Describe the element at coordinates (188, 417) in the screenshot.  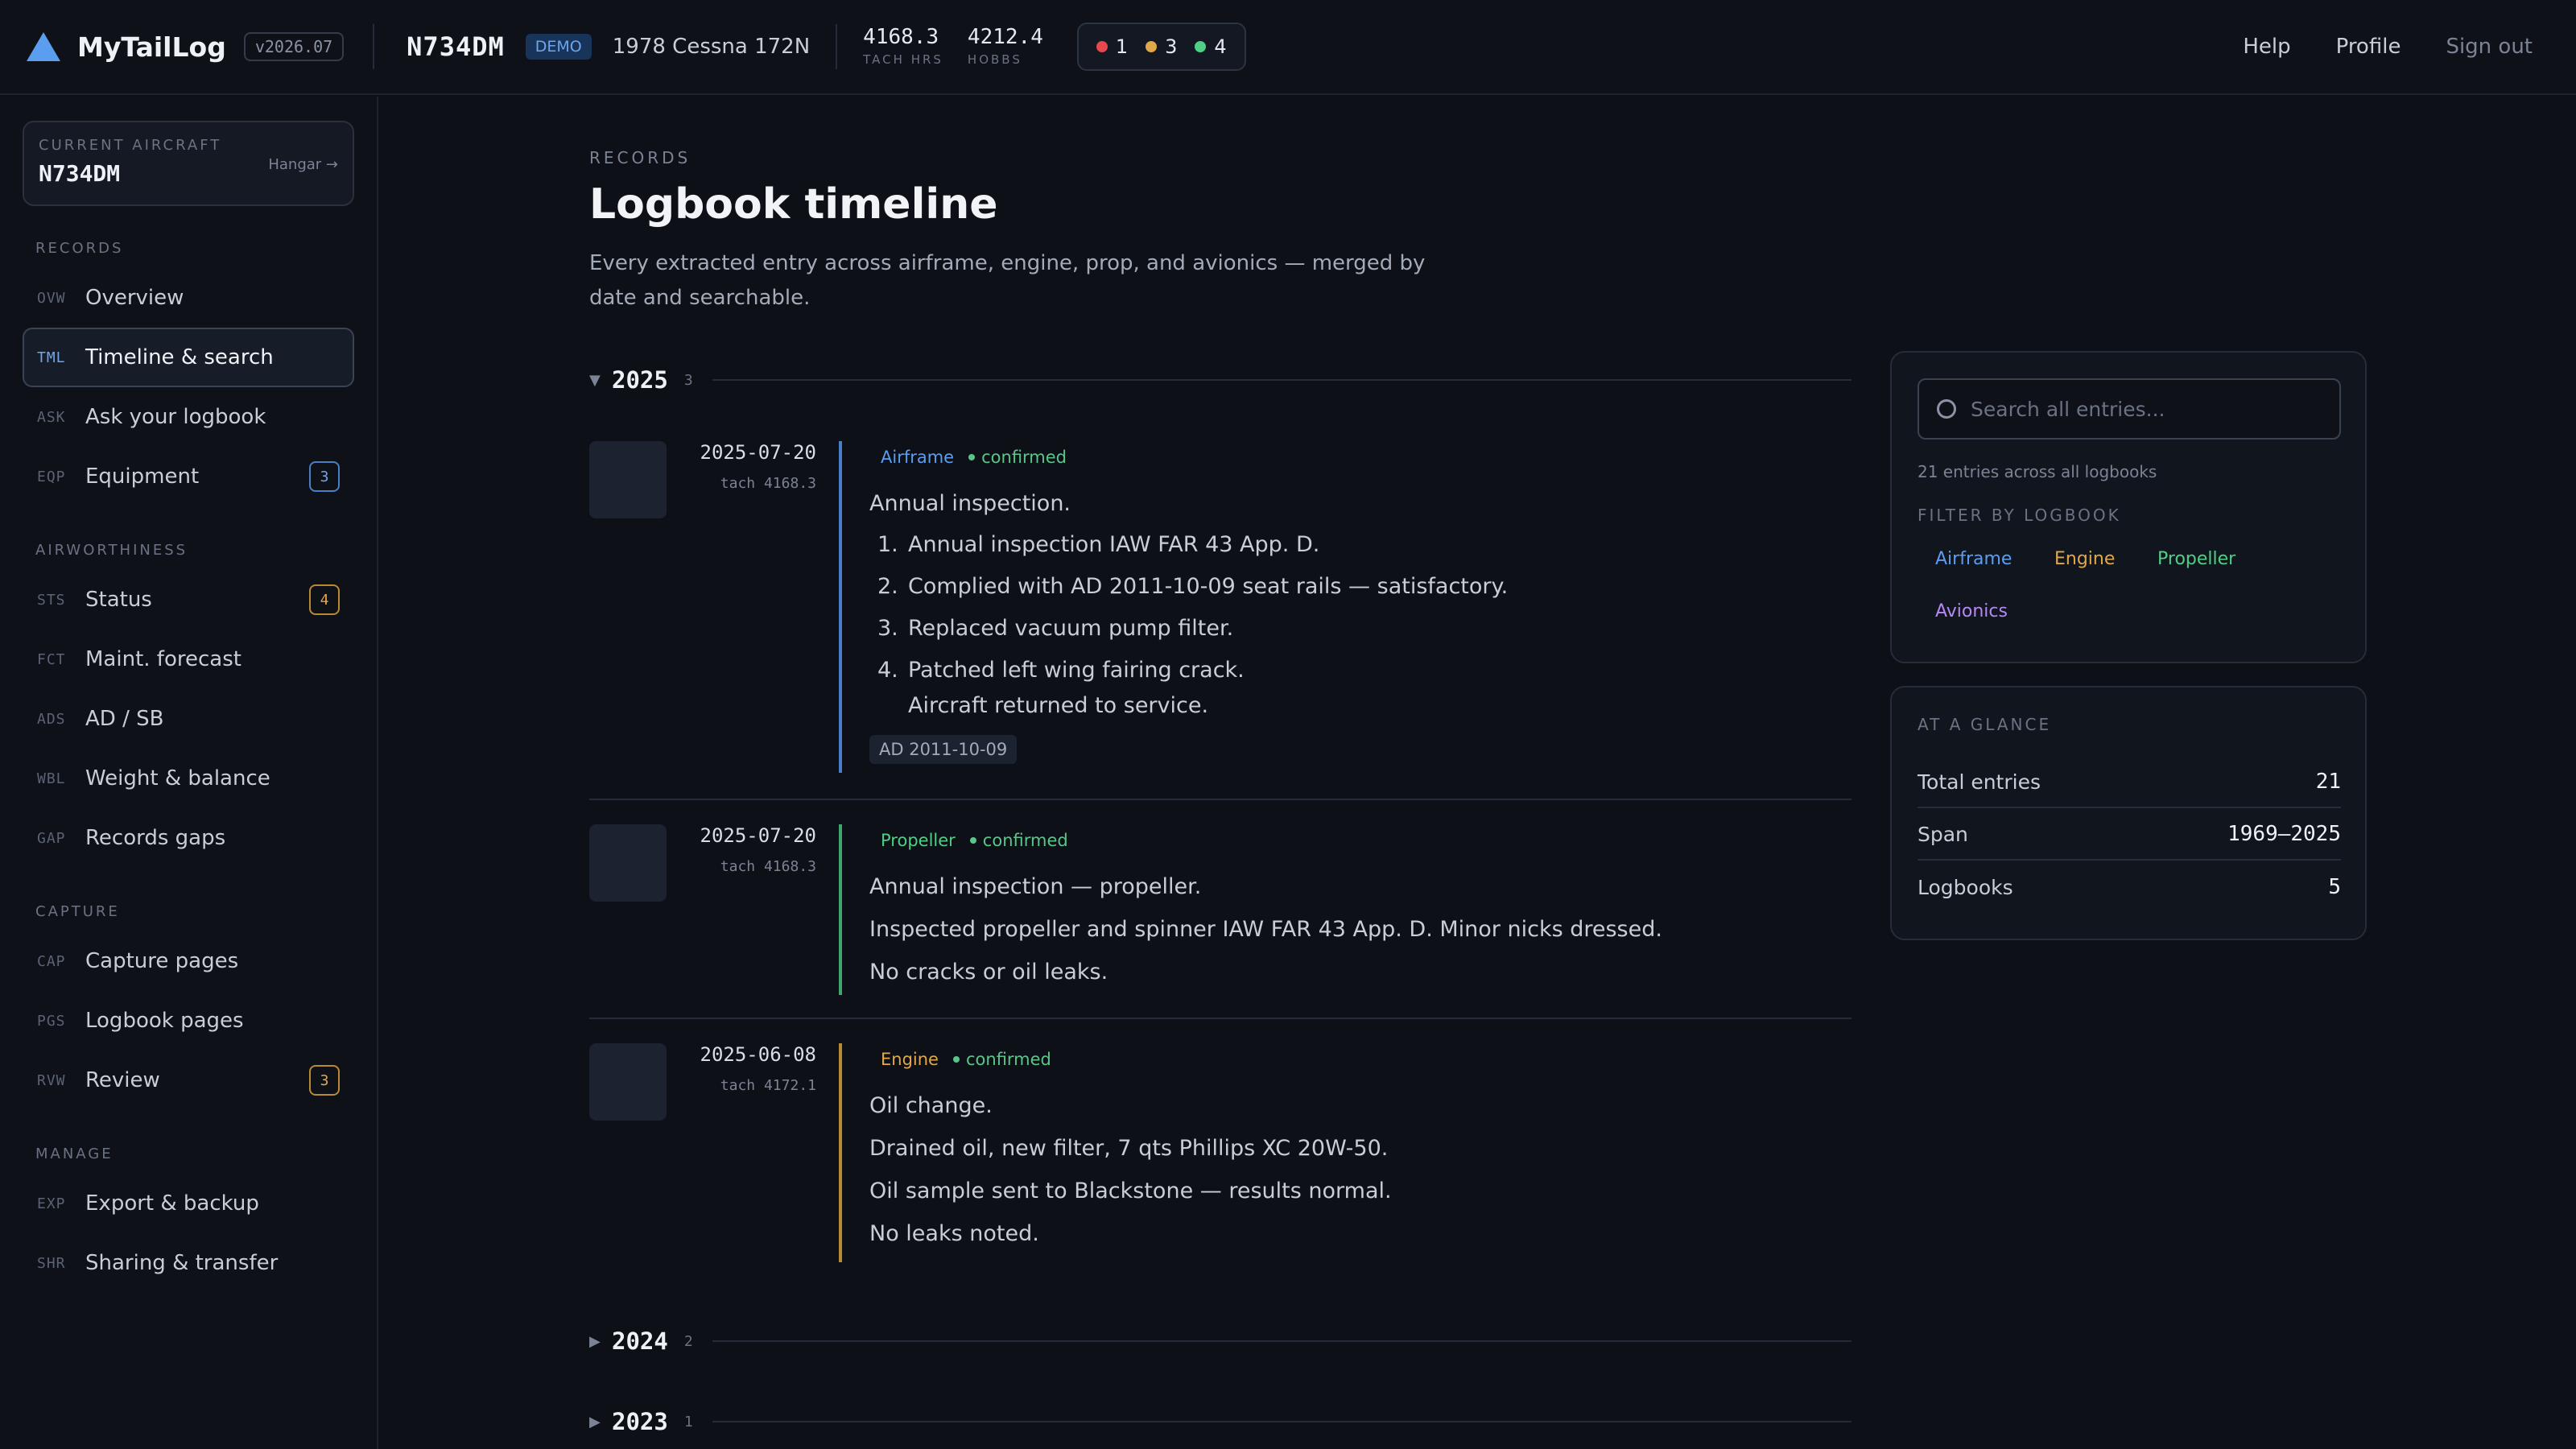
I see `sidebar-item-ask: ASK Ask your logbook` at that location.